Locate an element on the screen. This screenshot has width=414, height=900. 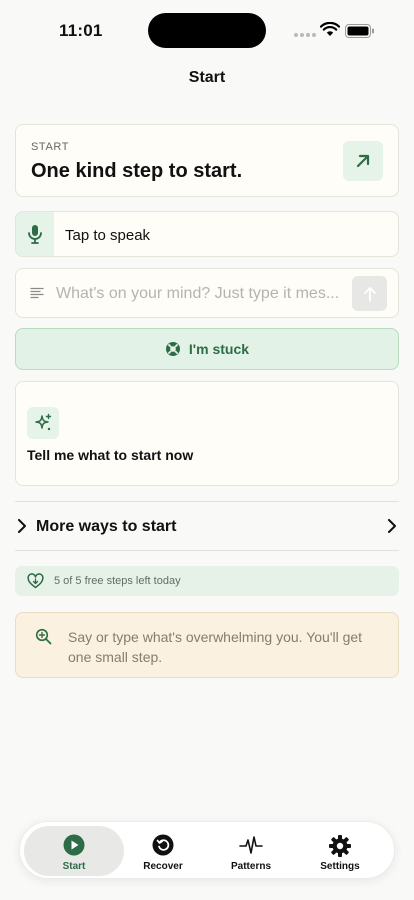
microphone-icon is located at coordinates (35, 234).